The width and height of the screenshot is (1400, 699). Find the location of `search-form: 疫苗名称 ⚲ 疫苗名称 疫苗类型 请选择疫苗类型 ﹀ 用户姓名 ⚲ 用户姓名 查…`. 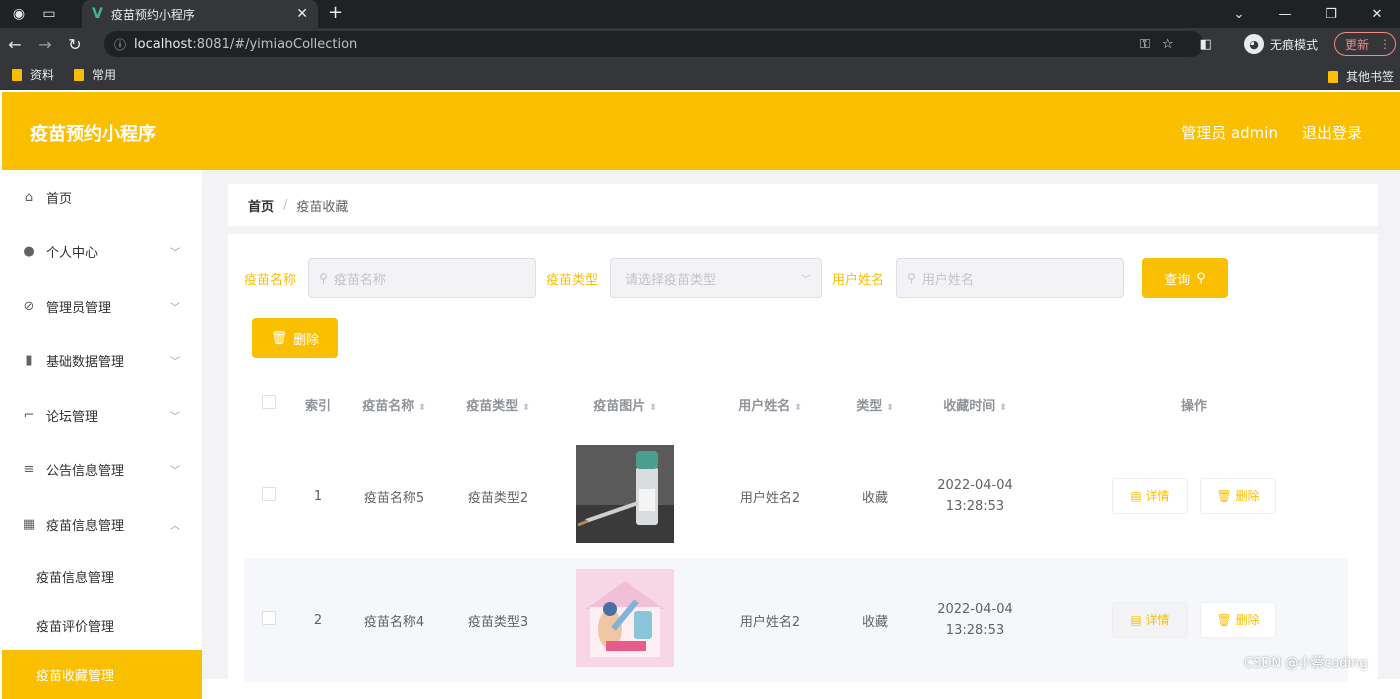

search-form: 疫苗名称 ⚲ 疫苗名称 疫苗类型 请选择疫苗类型 ﹀ 用户姓名 ⚲ 用户姓名 查… is located at coordinates (736, 278).